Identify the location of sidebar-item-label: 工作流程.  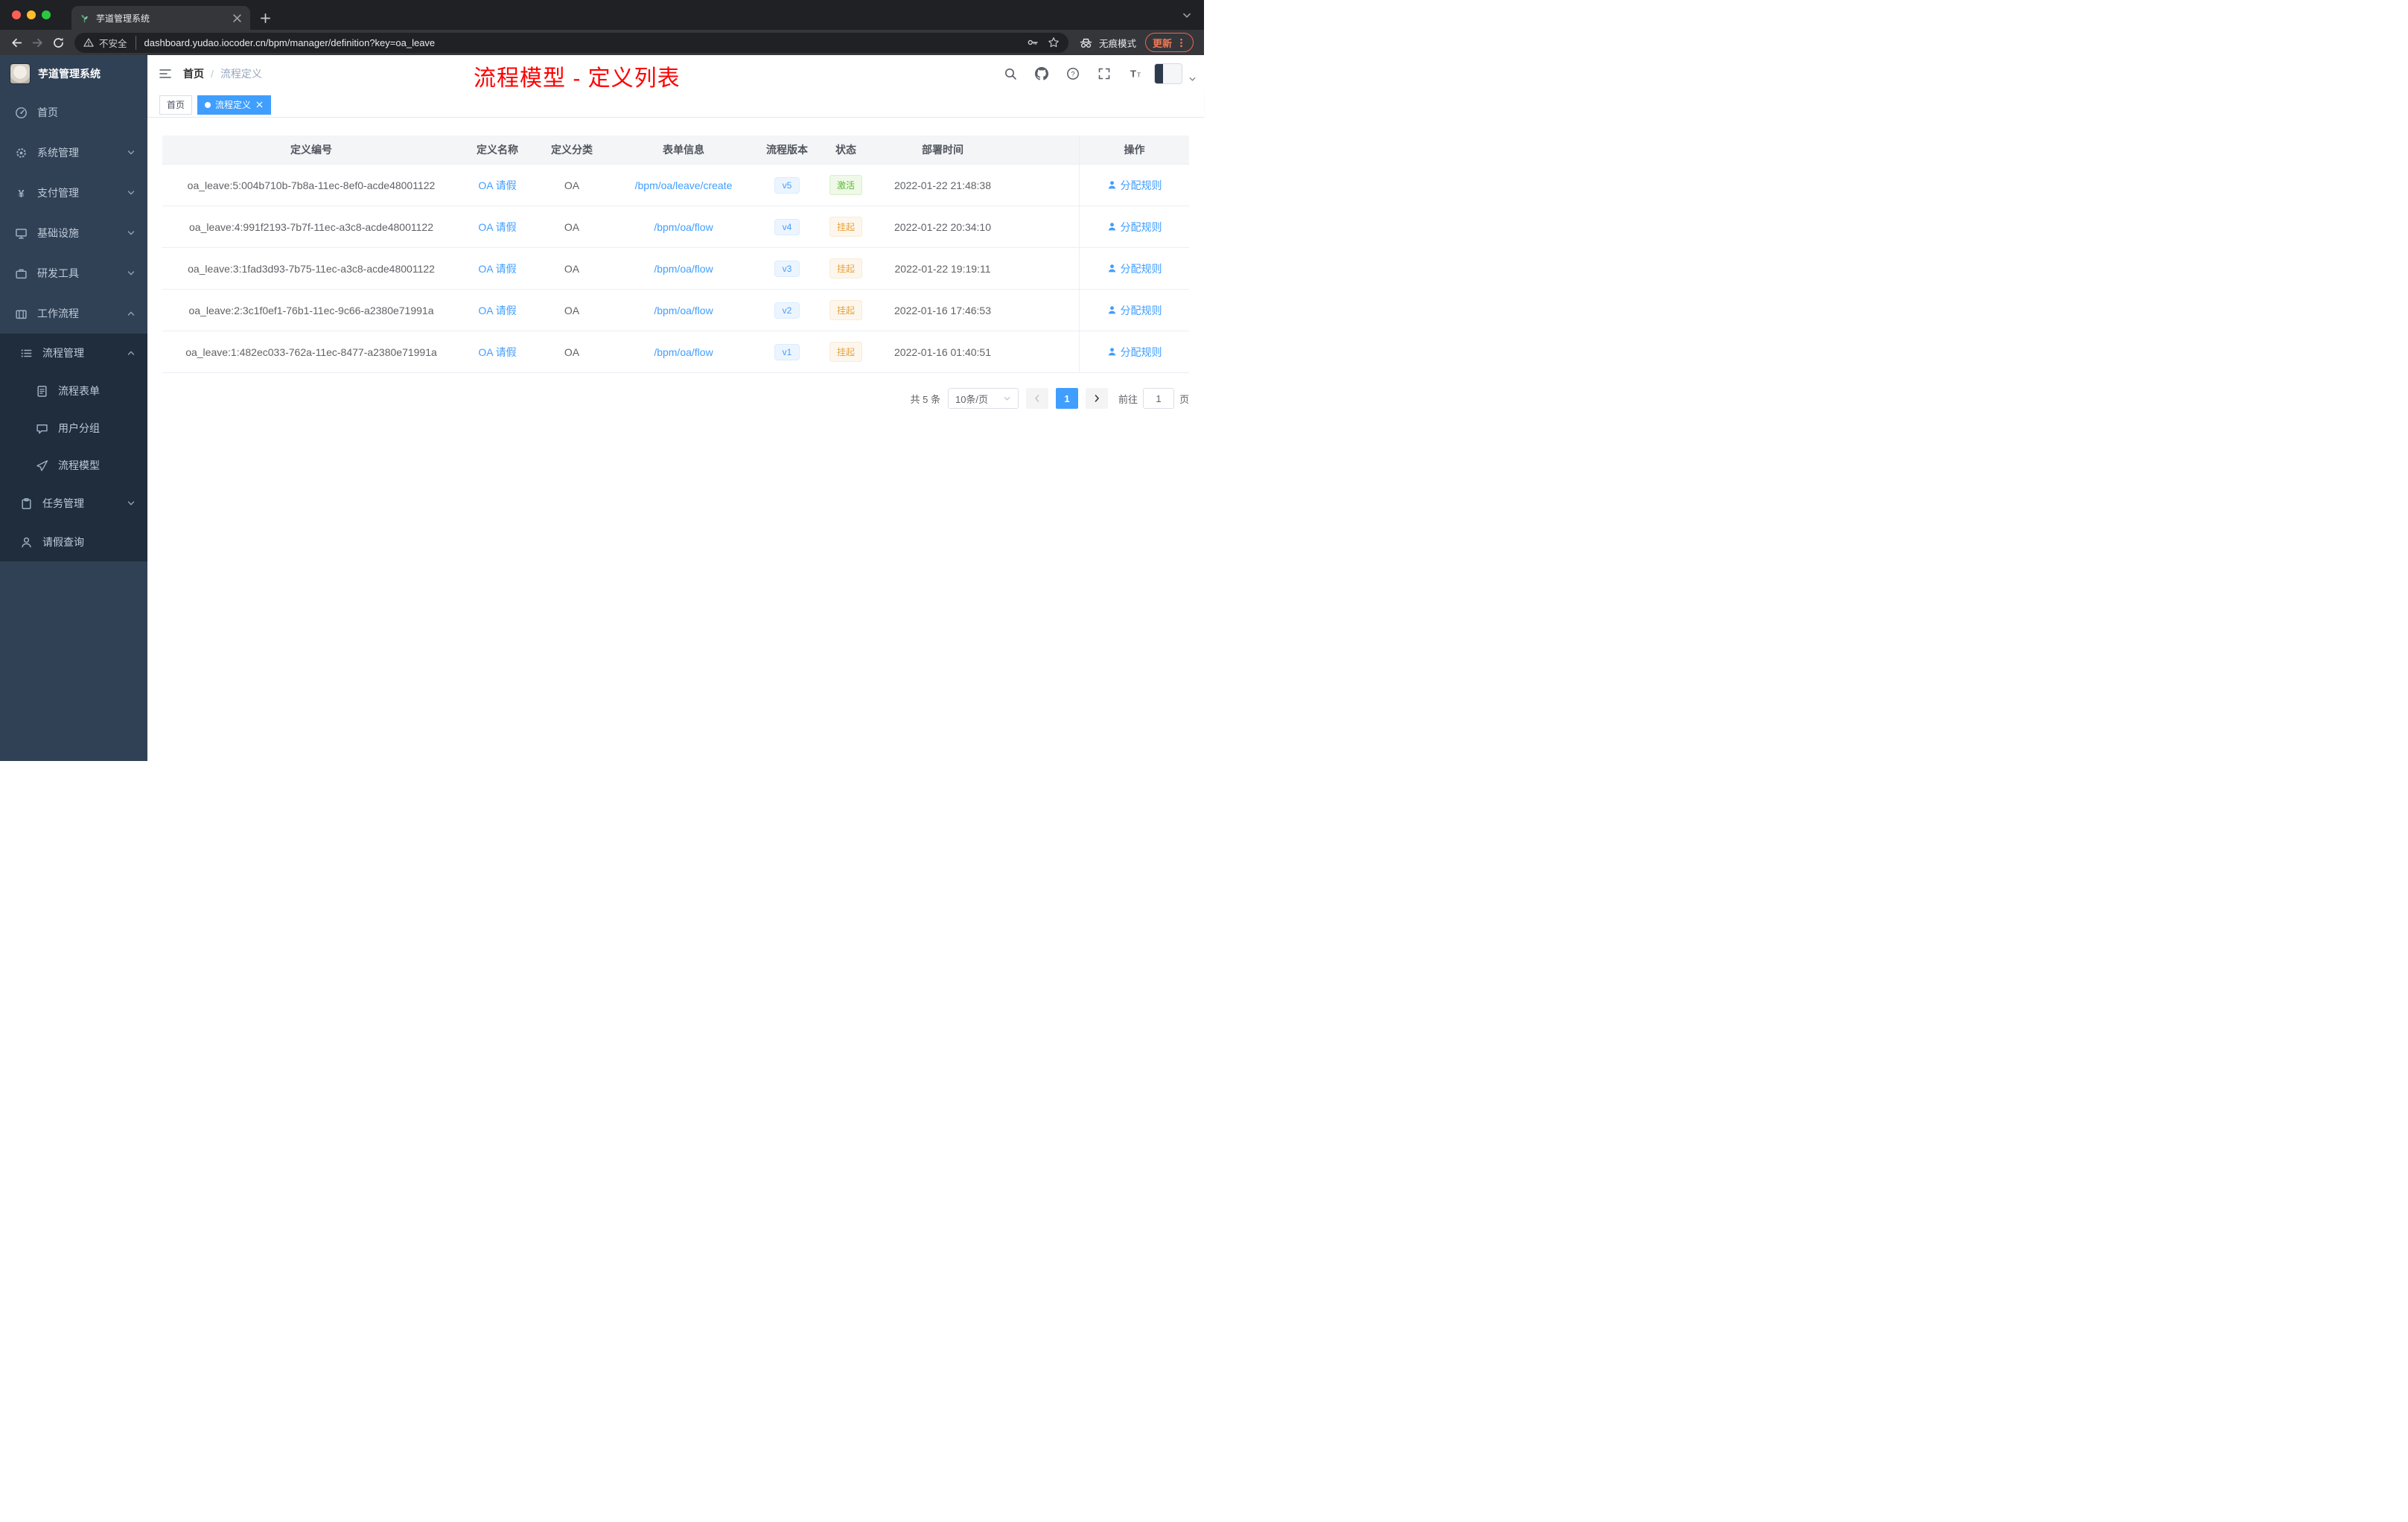
(58, 313).